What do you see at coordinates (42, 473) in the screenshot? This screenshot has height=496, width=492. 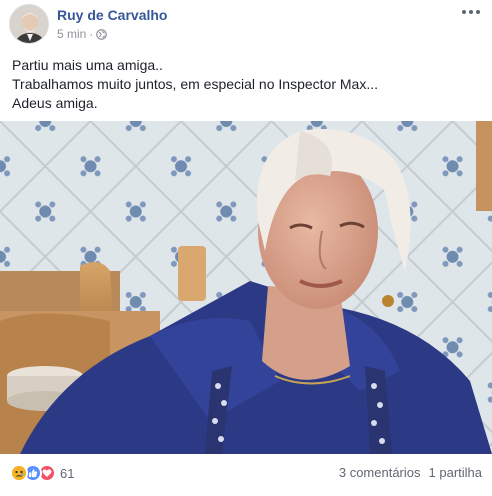 I see `reactions-summary: 61` at bounding box center [42, 473].